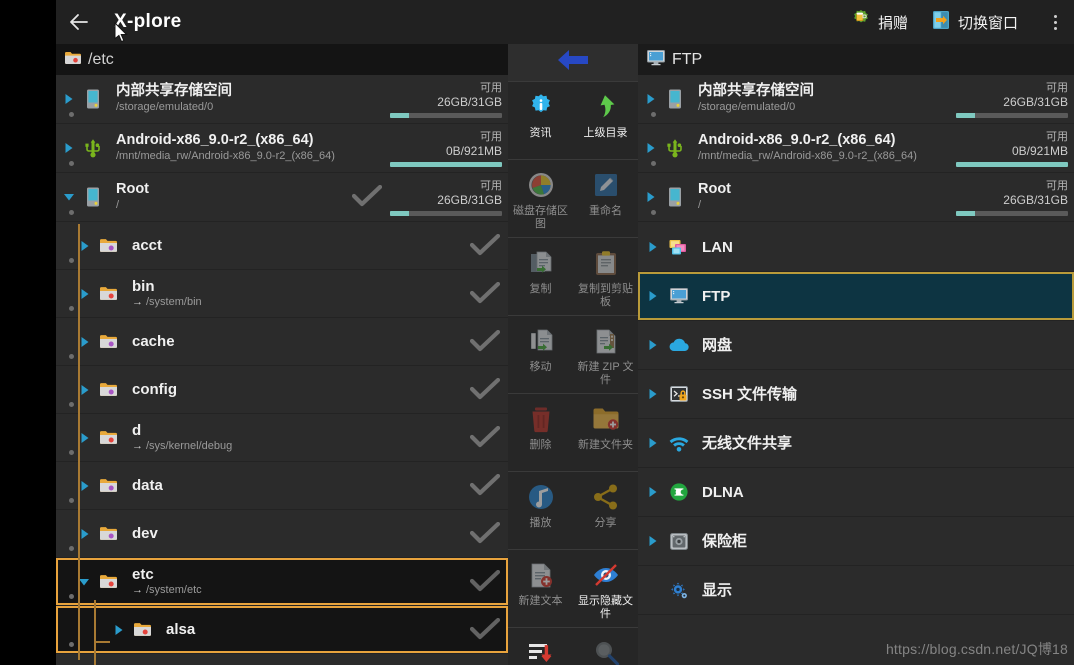 This screenshot has width=1074, height=665. I want to click on donate-label: 捐赠, so click(892, 23).